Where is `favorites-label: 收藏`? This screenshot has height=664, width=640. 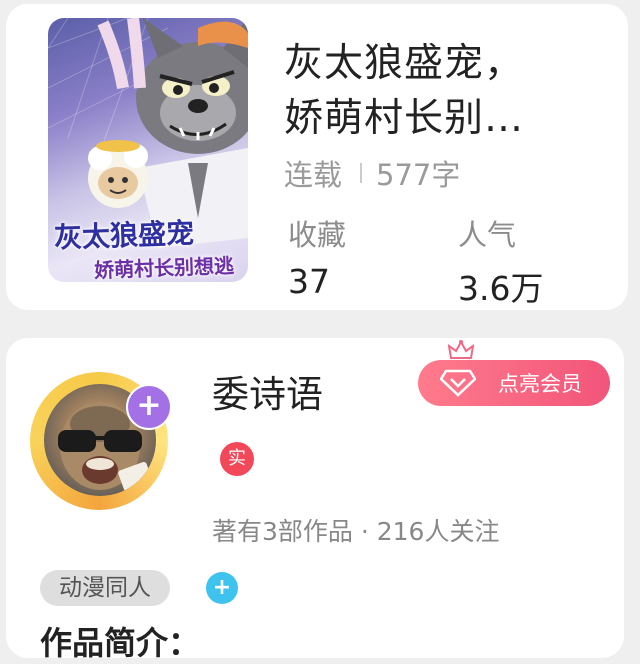 favorites-label: 收藏 is located at coordinates (317, 235).